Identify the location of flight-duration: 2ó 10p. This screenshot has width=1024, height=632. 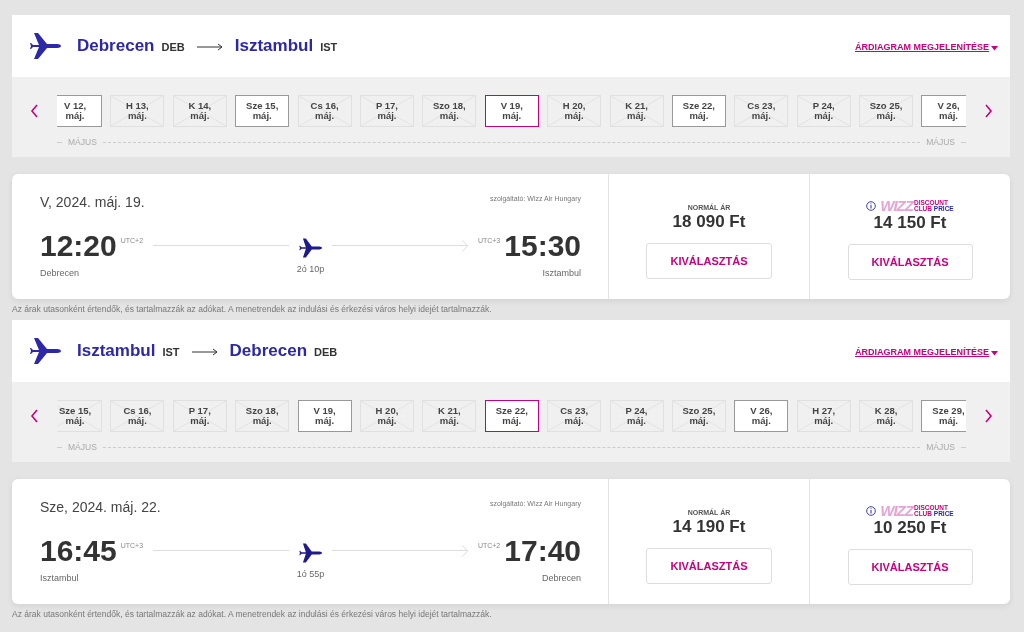
(310, 269).